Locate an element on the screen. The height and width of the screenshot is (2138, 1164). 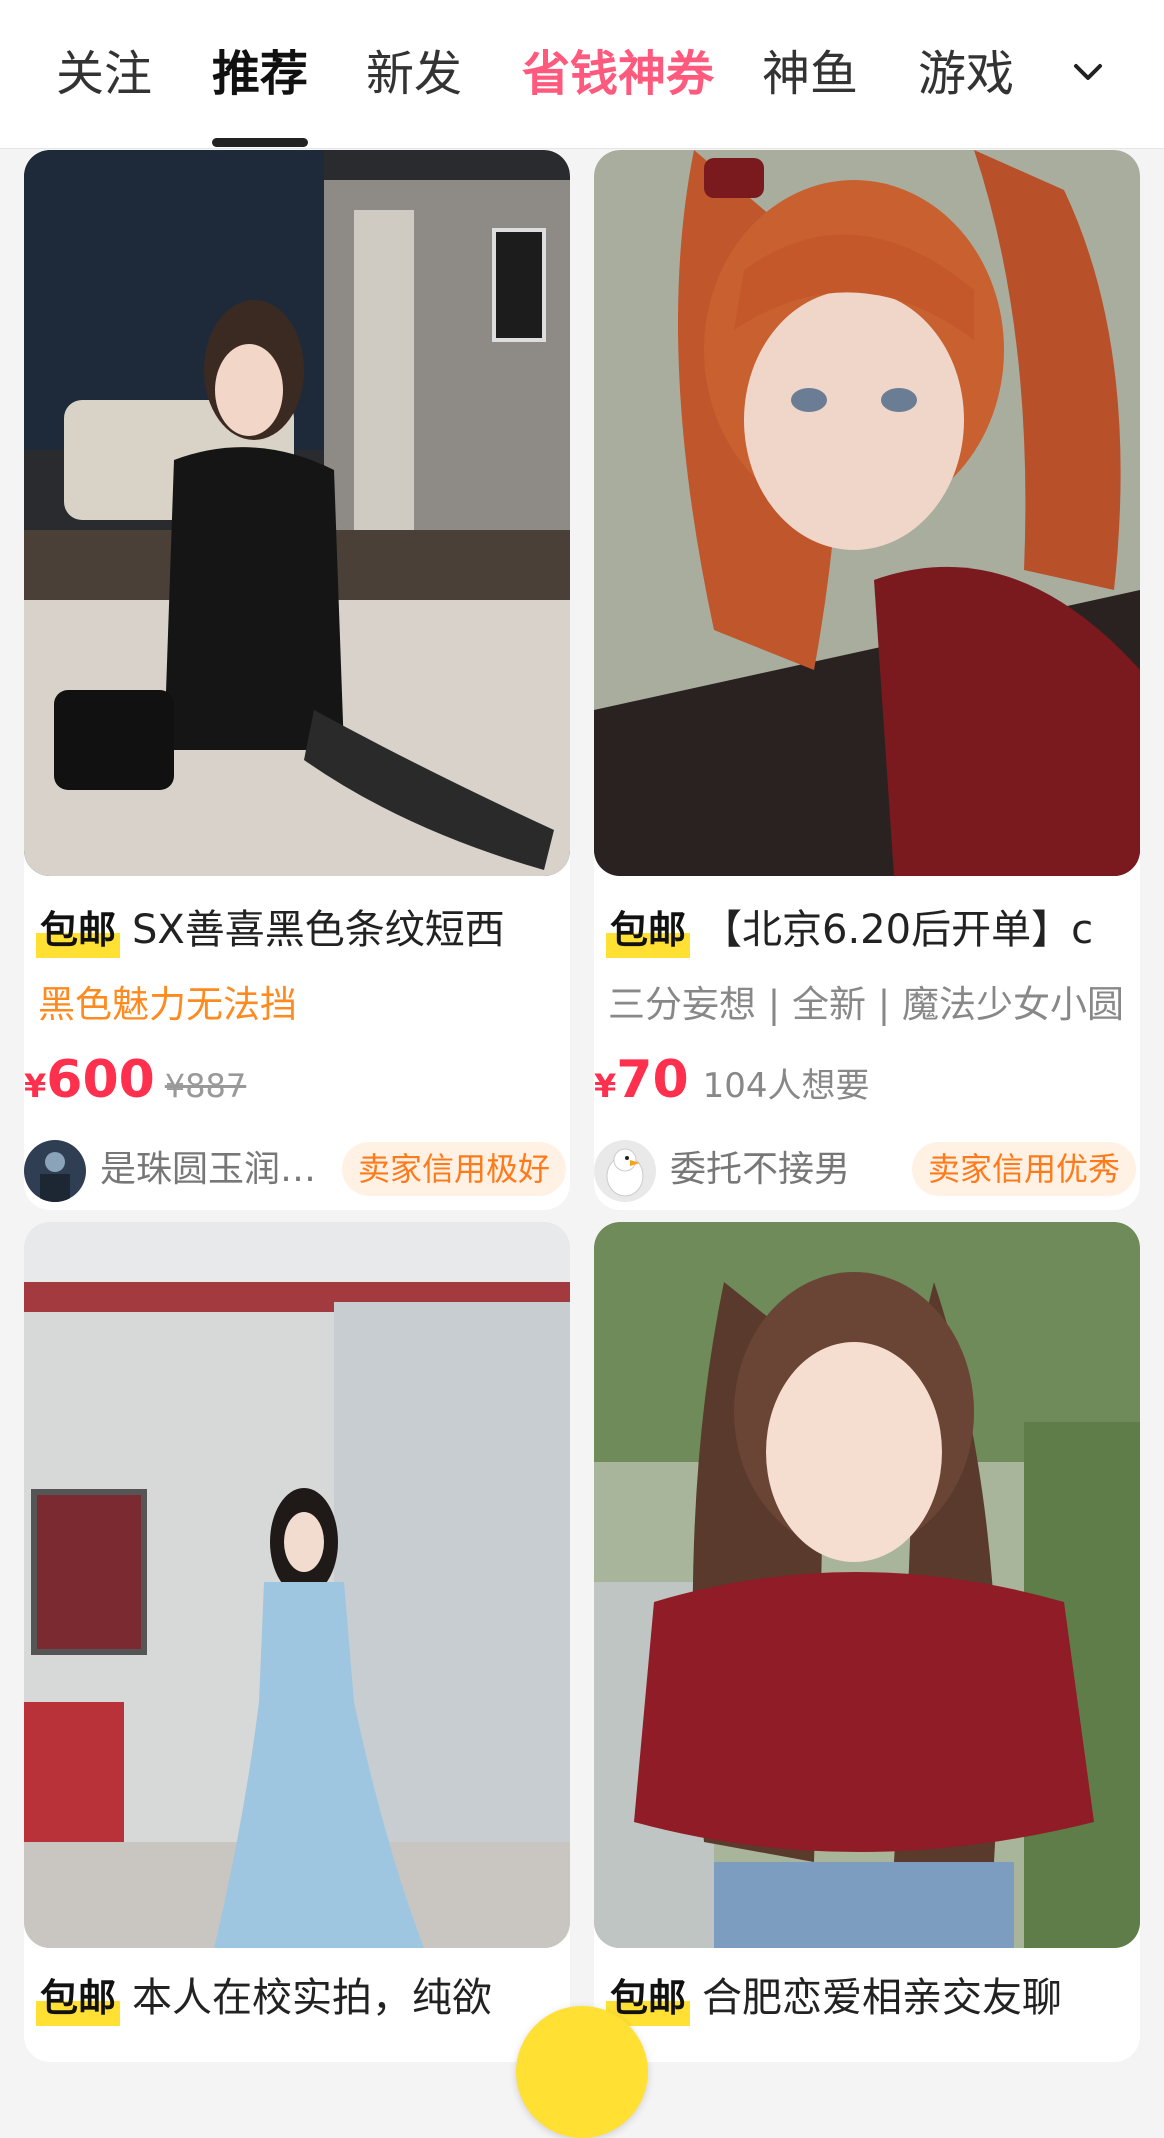
tab-coupon: 省钱神券 is located at coordinates (618, 74).